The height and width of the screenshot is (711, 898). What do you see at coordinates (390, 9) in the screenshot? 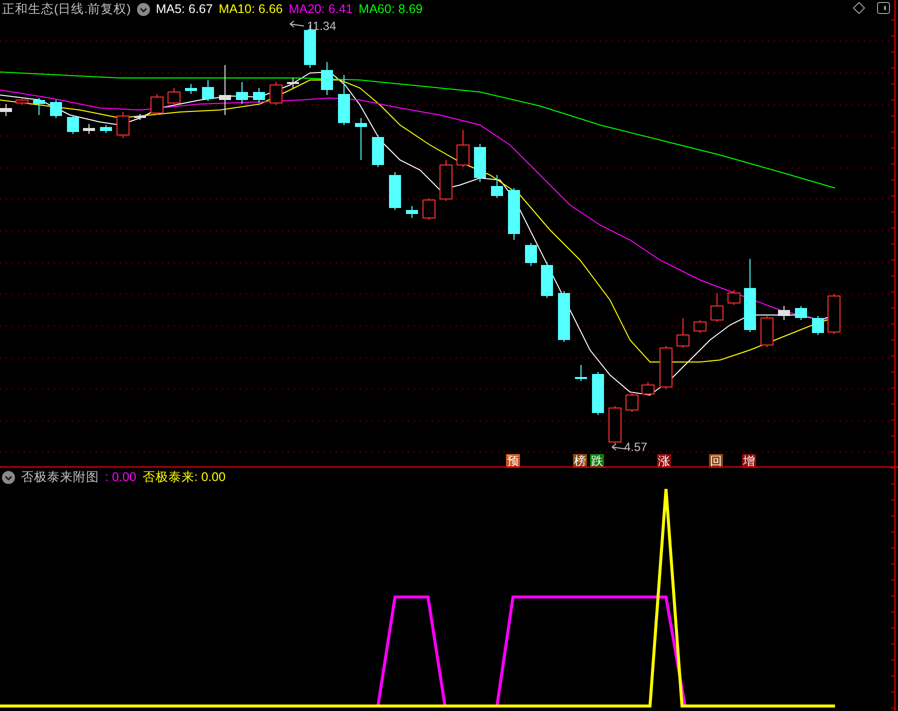
I see `ma-reading: MA60: 8.69` at bounding box center [390, 9].